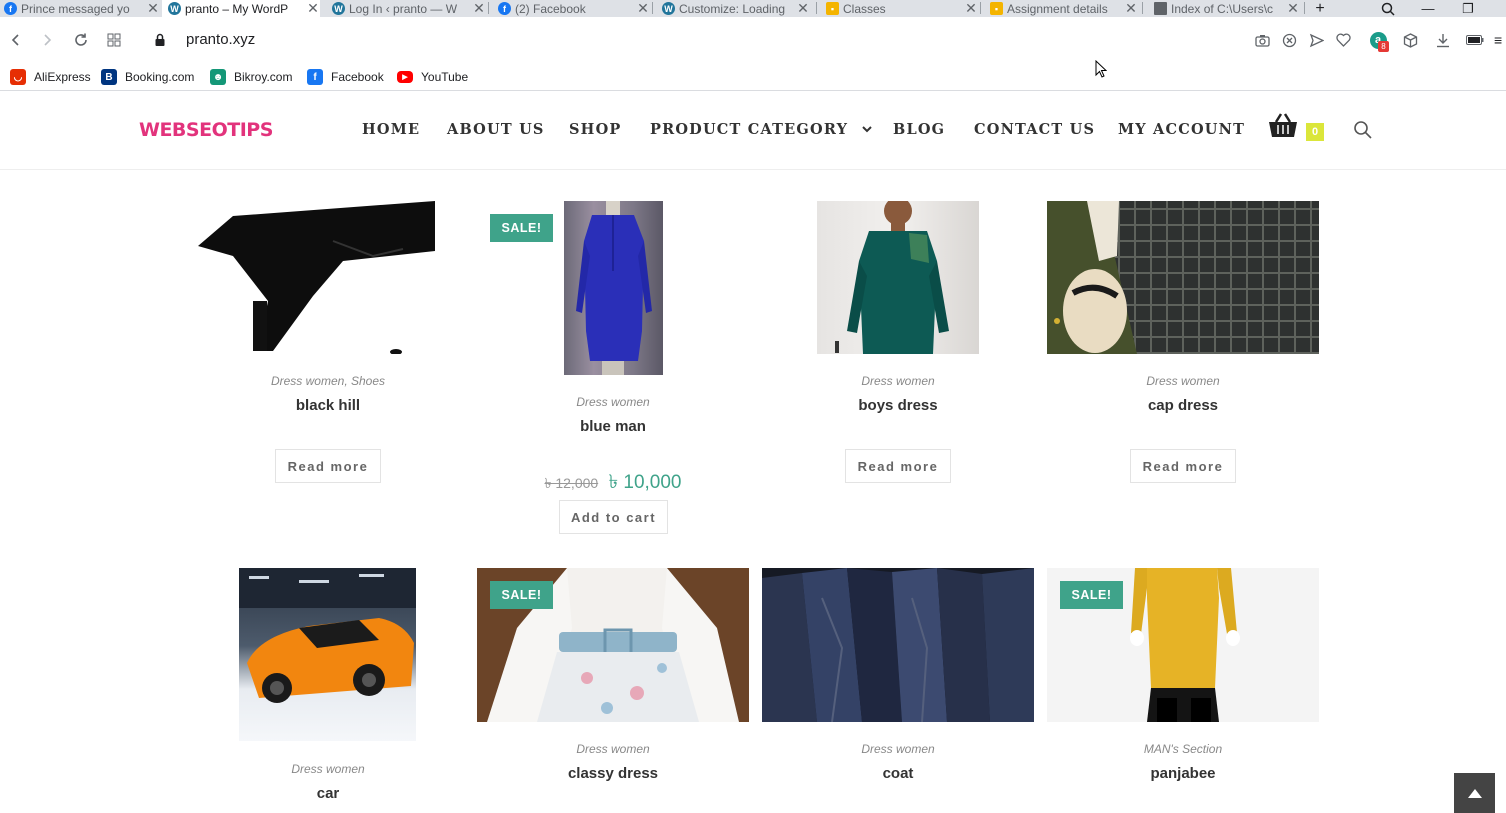  I want to click on browser-tab: ▪ Classes ✕, so click(900, 8).